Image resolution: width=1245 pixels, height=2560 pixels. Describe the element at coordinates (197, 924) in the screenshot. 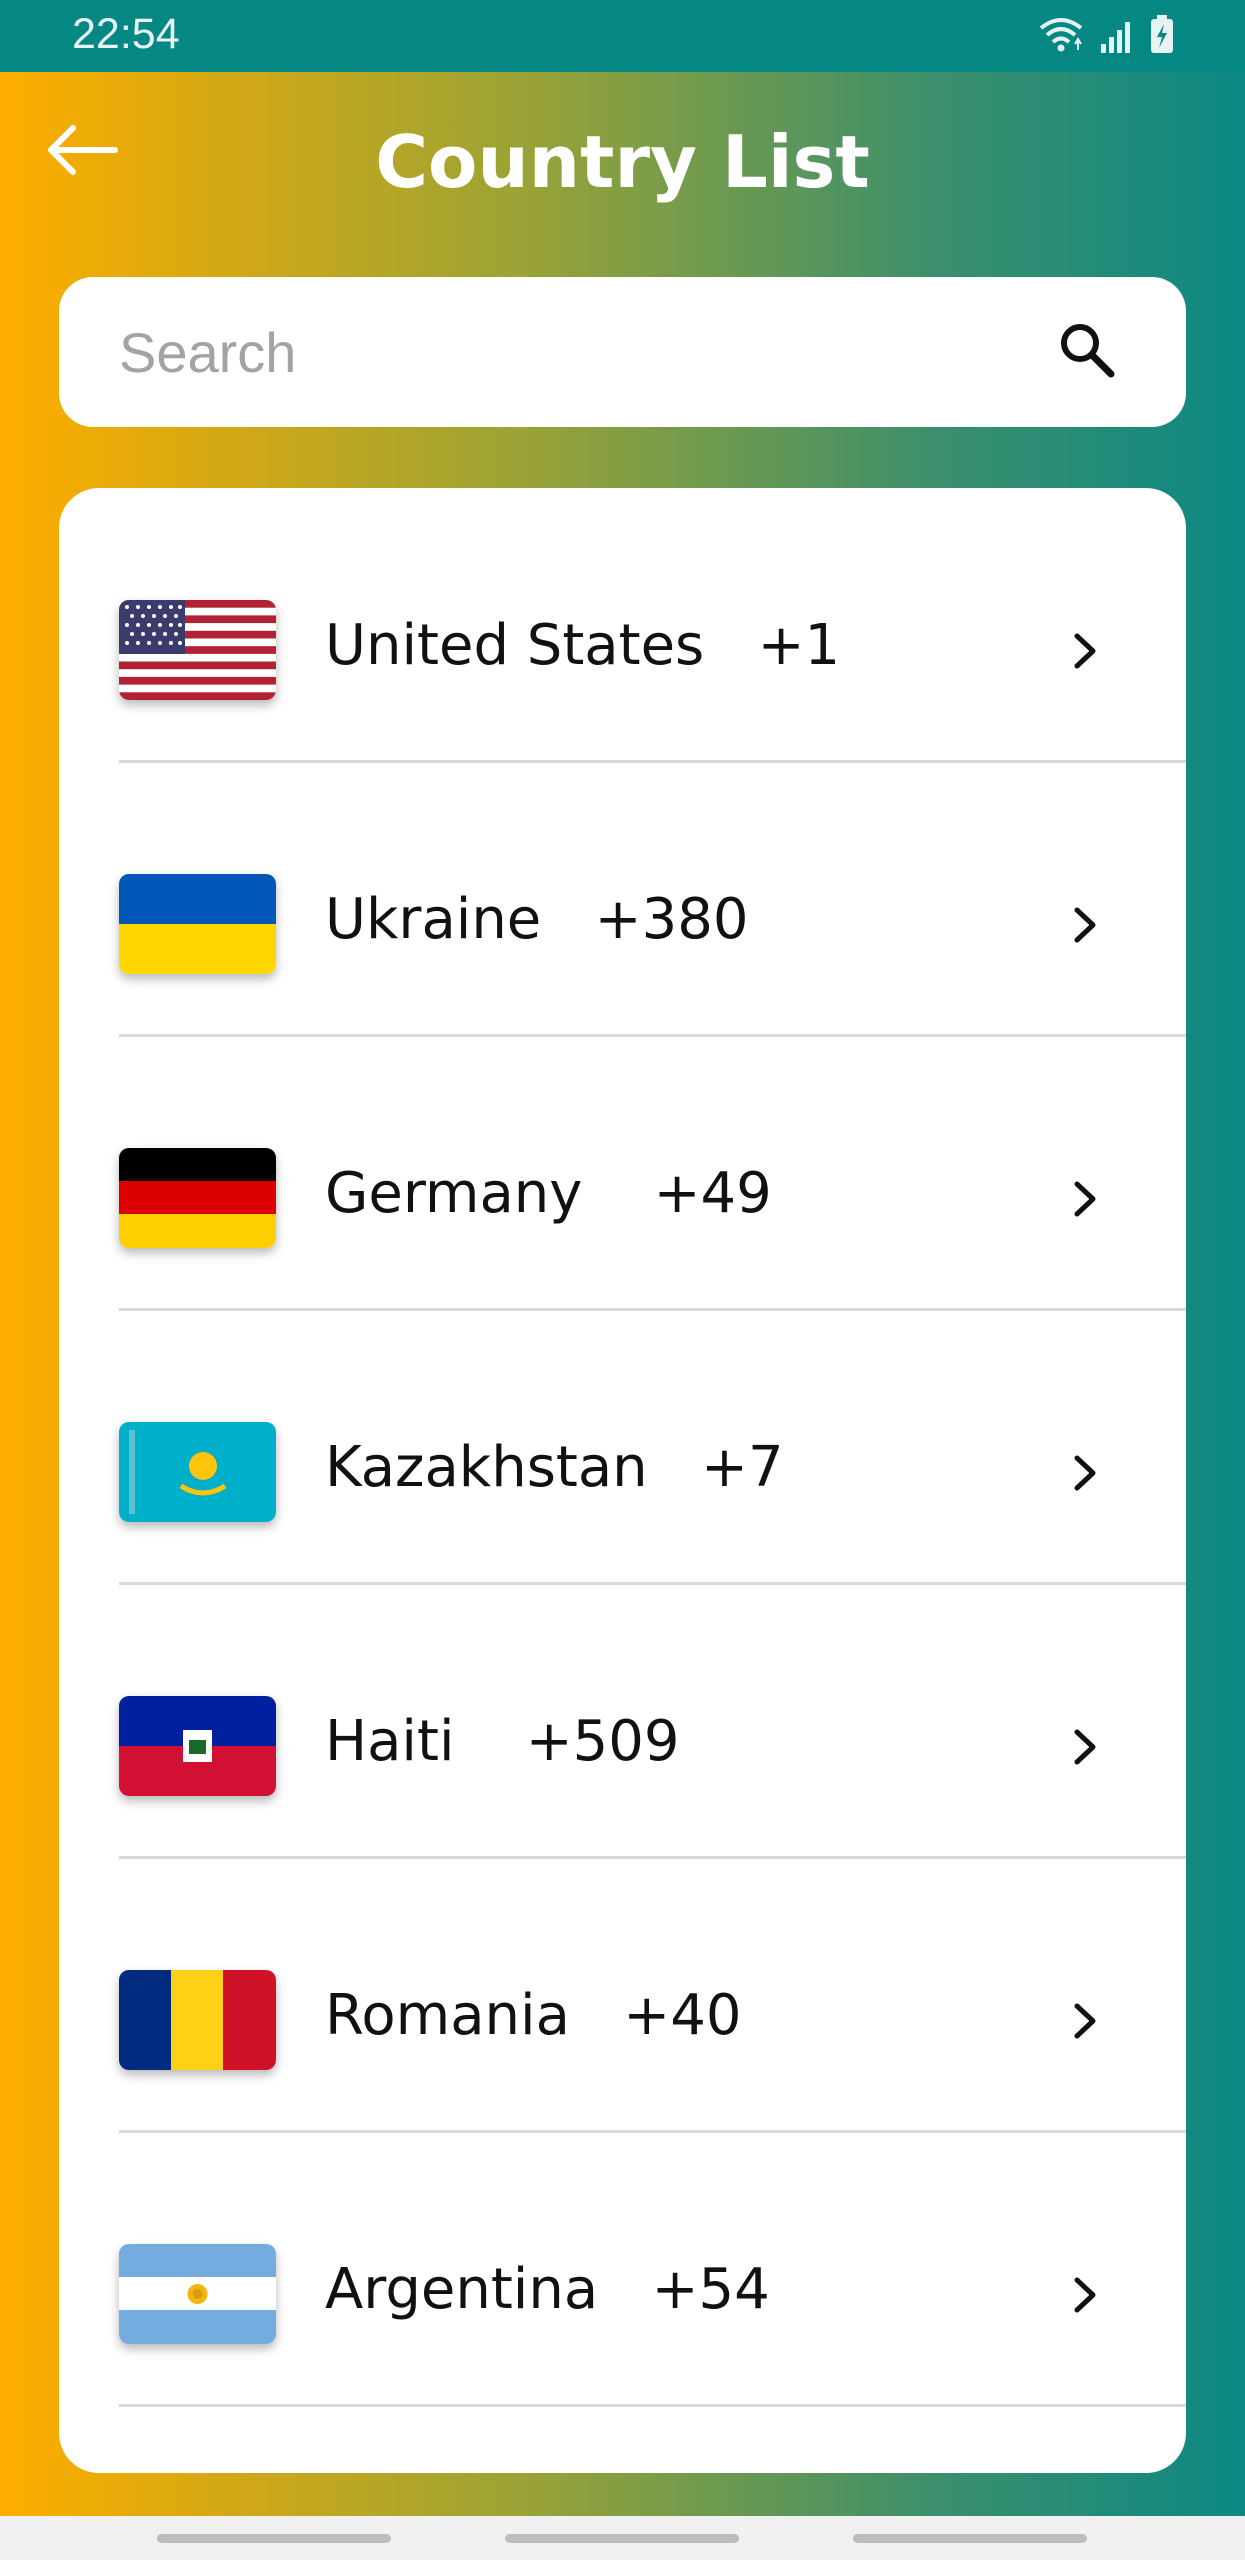

I see `ukraine-flag-icon` at that location.